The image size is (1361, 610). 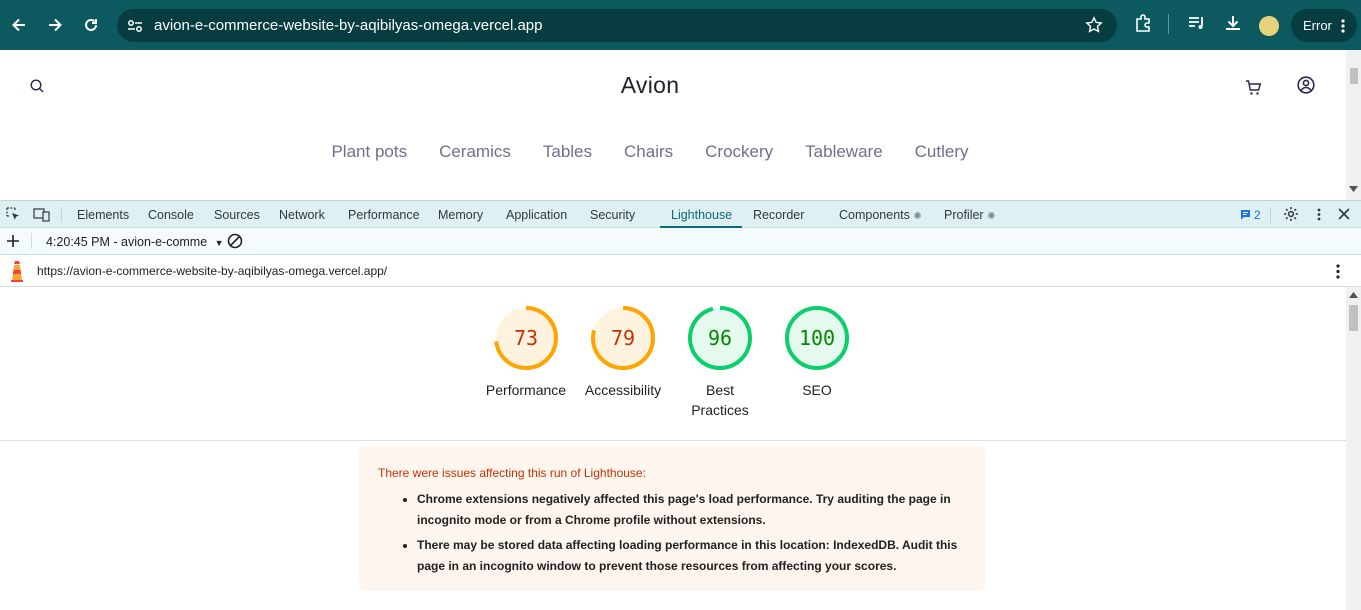 I want to click on score-value: 100, so click(x=817, y=338).